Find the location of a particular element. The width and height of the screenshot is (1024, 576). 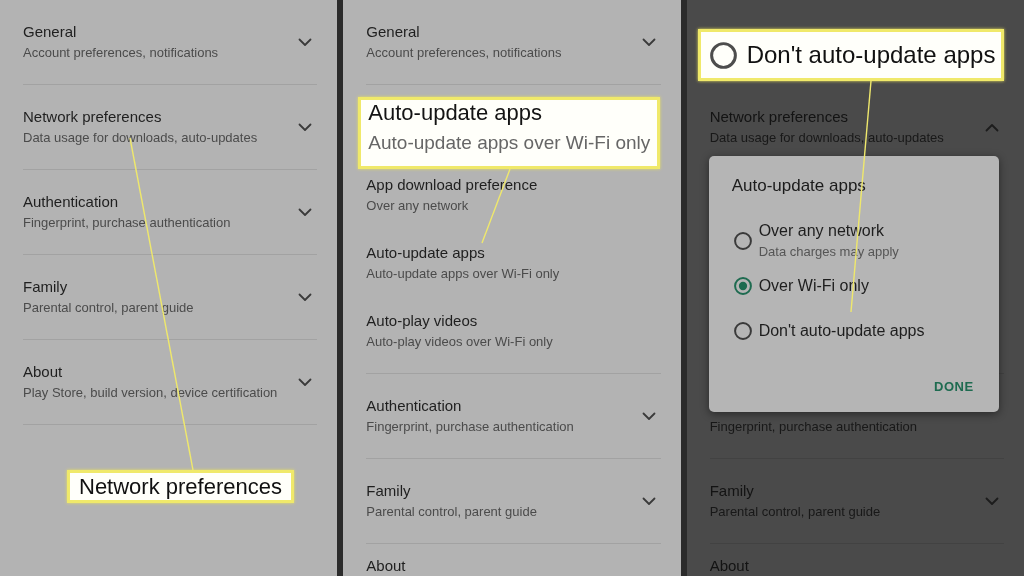

dialog-title: Auto-update apps is located at coordinates (799, 186).